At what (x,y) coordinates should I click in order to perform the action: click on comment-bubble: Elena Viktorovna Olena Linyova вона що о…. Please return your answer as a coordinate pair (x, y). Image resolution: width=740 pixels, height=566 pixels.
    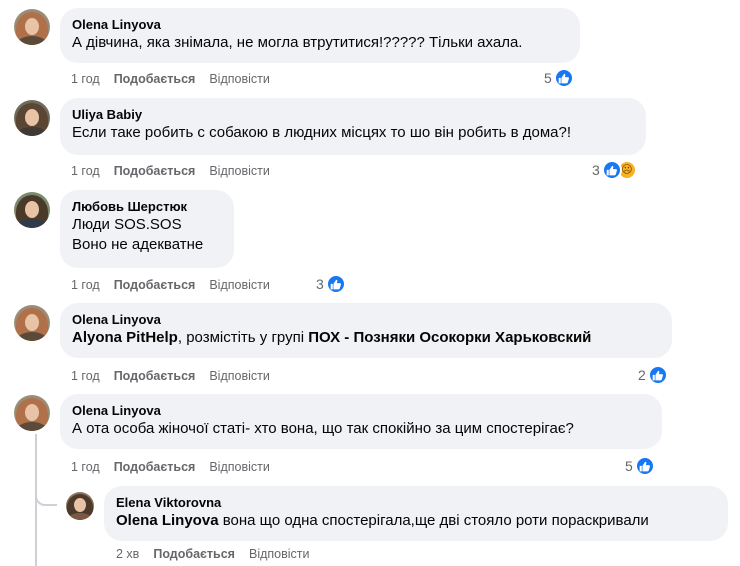
    Looking at the image, I should click on (416, 513).